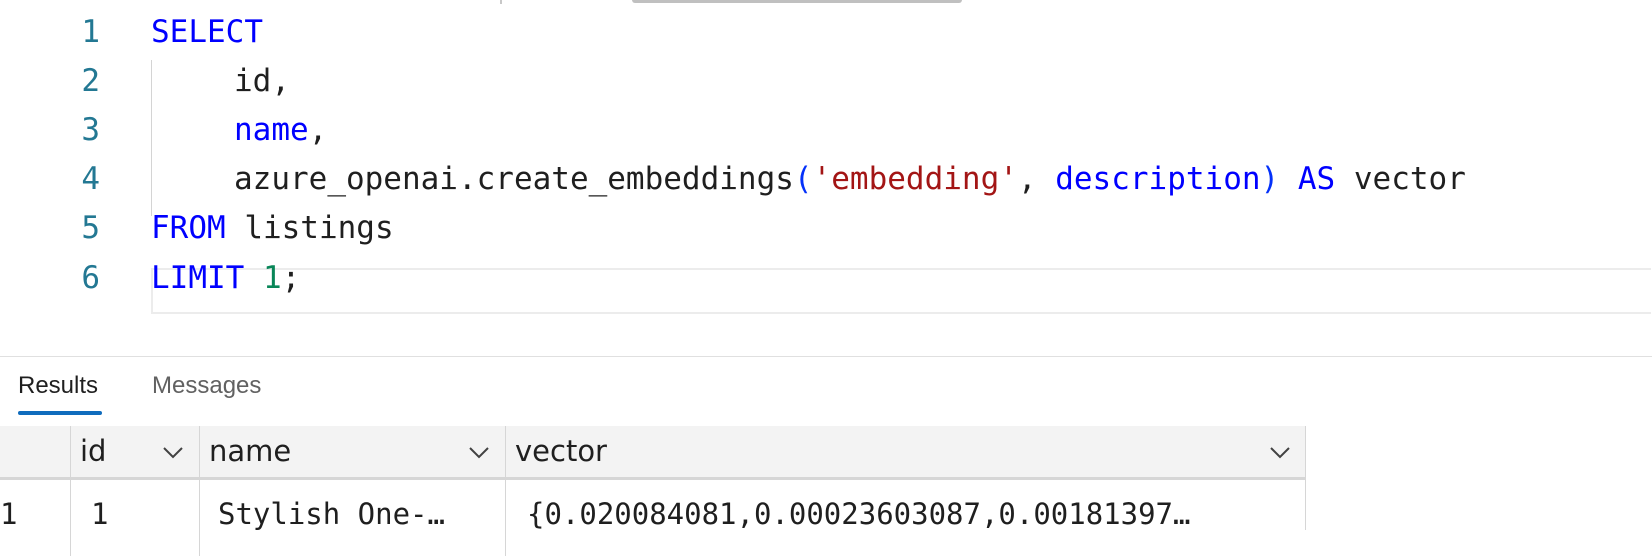 The image size is (1652, 556). I want to click on code-text: FROM listings, so click(272, 228).